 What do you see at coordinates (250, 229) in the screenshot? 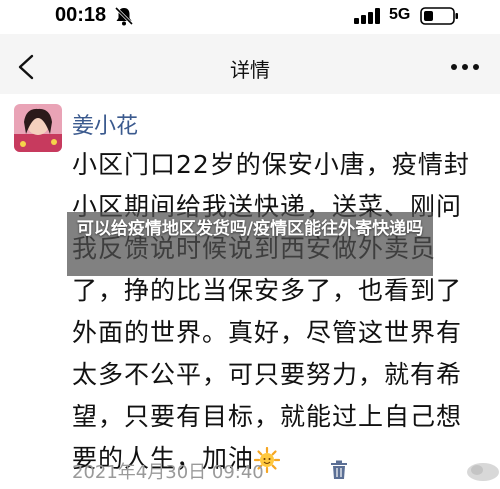
I see `overlay-caption: 可以给疫情地区发货吗/疫情区能往外寄快递吗` at bounding box center [250, 229].